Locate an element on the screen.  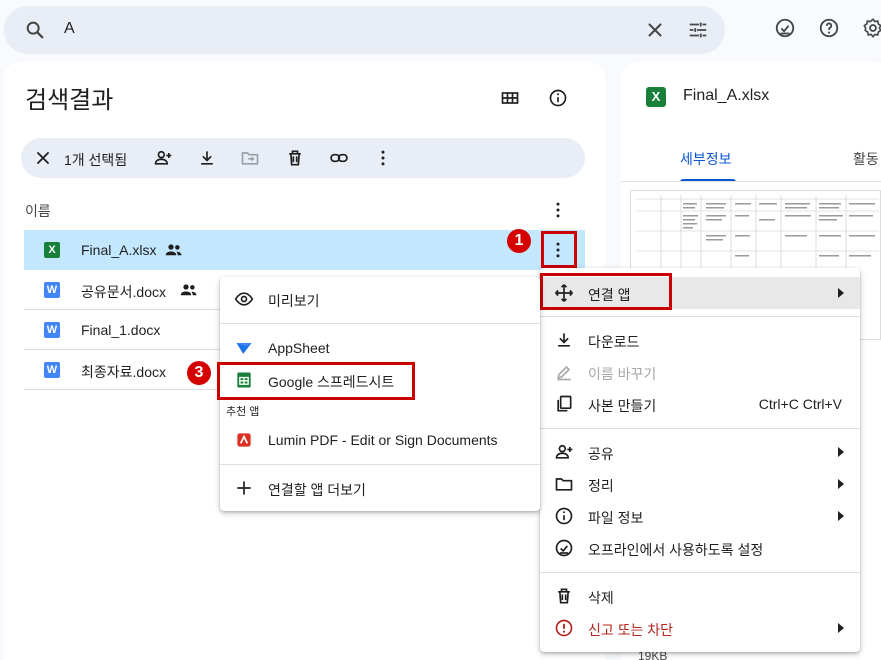
clear-selection-icon is located at coordinates (43, 158).